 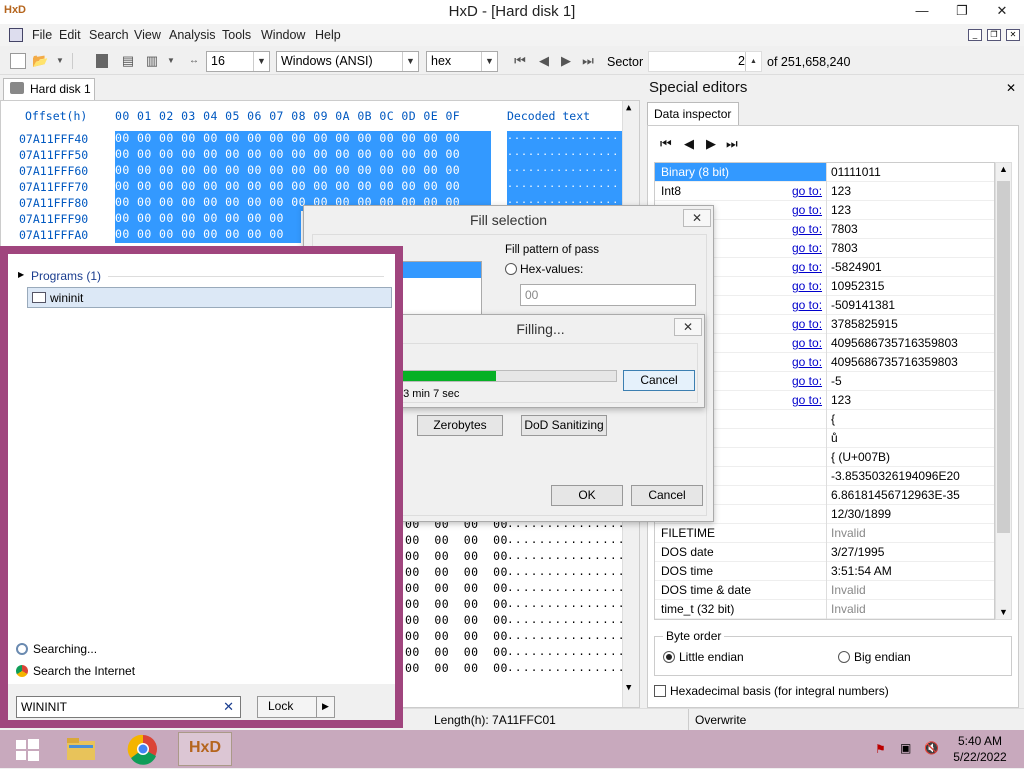 What do you see at coordinates (824, 533) in the screenshot?
I see `inspector-row: FILETIME Invalid` at bounding box center [824, 533].